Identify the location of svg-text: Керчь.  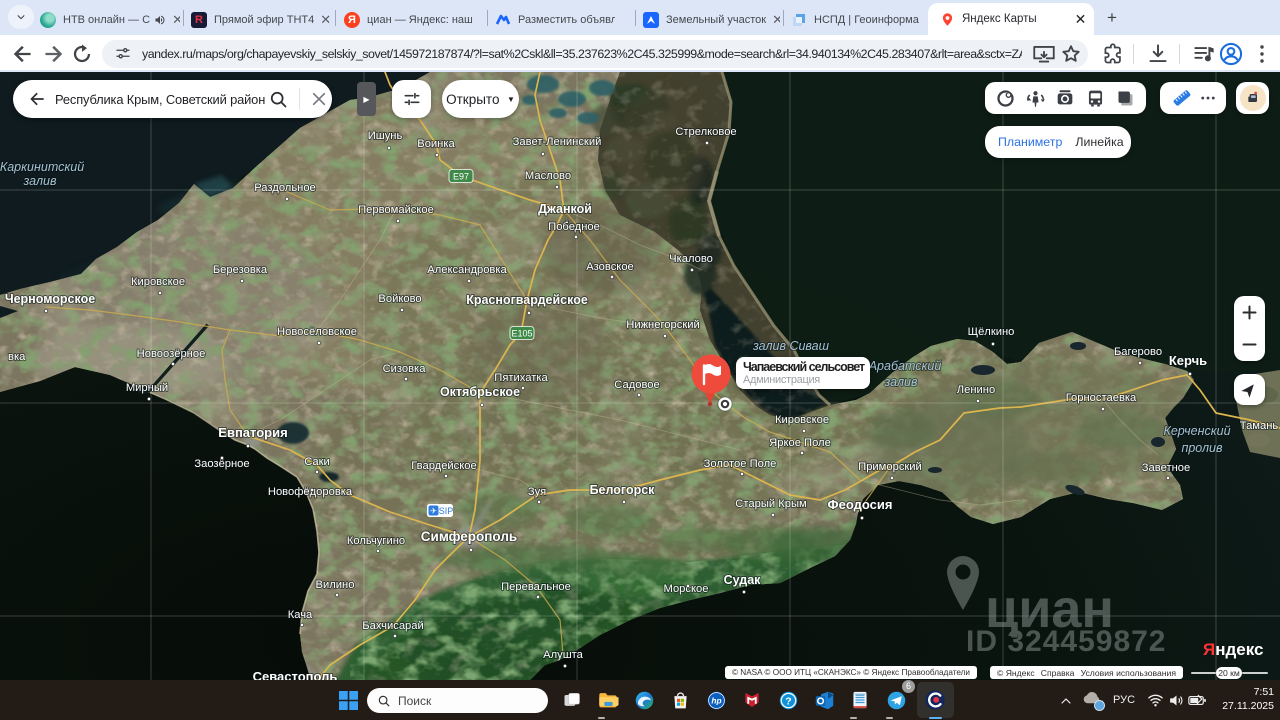
(1188, 360).